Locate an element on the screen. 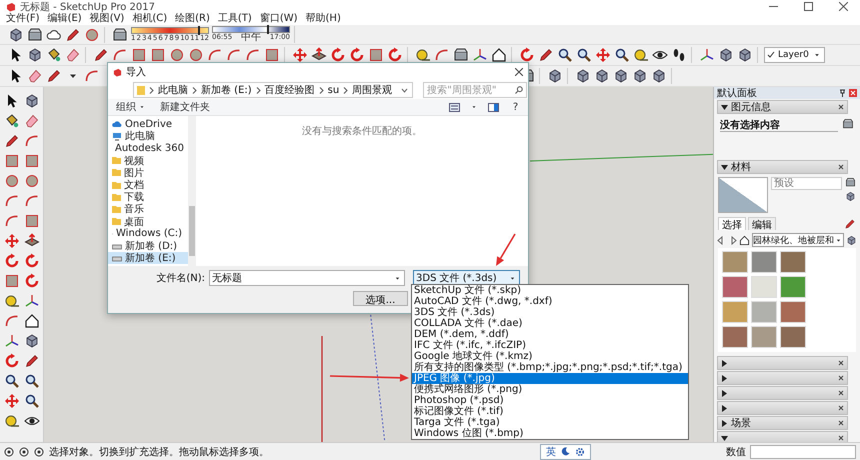 This screenshot has width=860, height=460. maximize-icon is located at coordinates (808, 6).